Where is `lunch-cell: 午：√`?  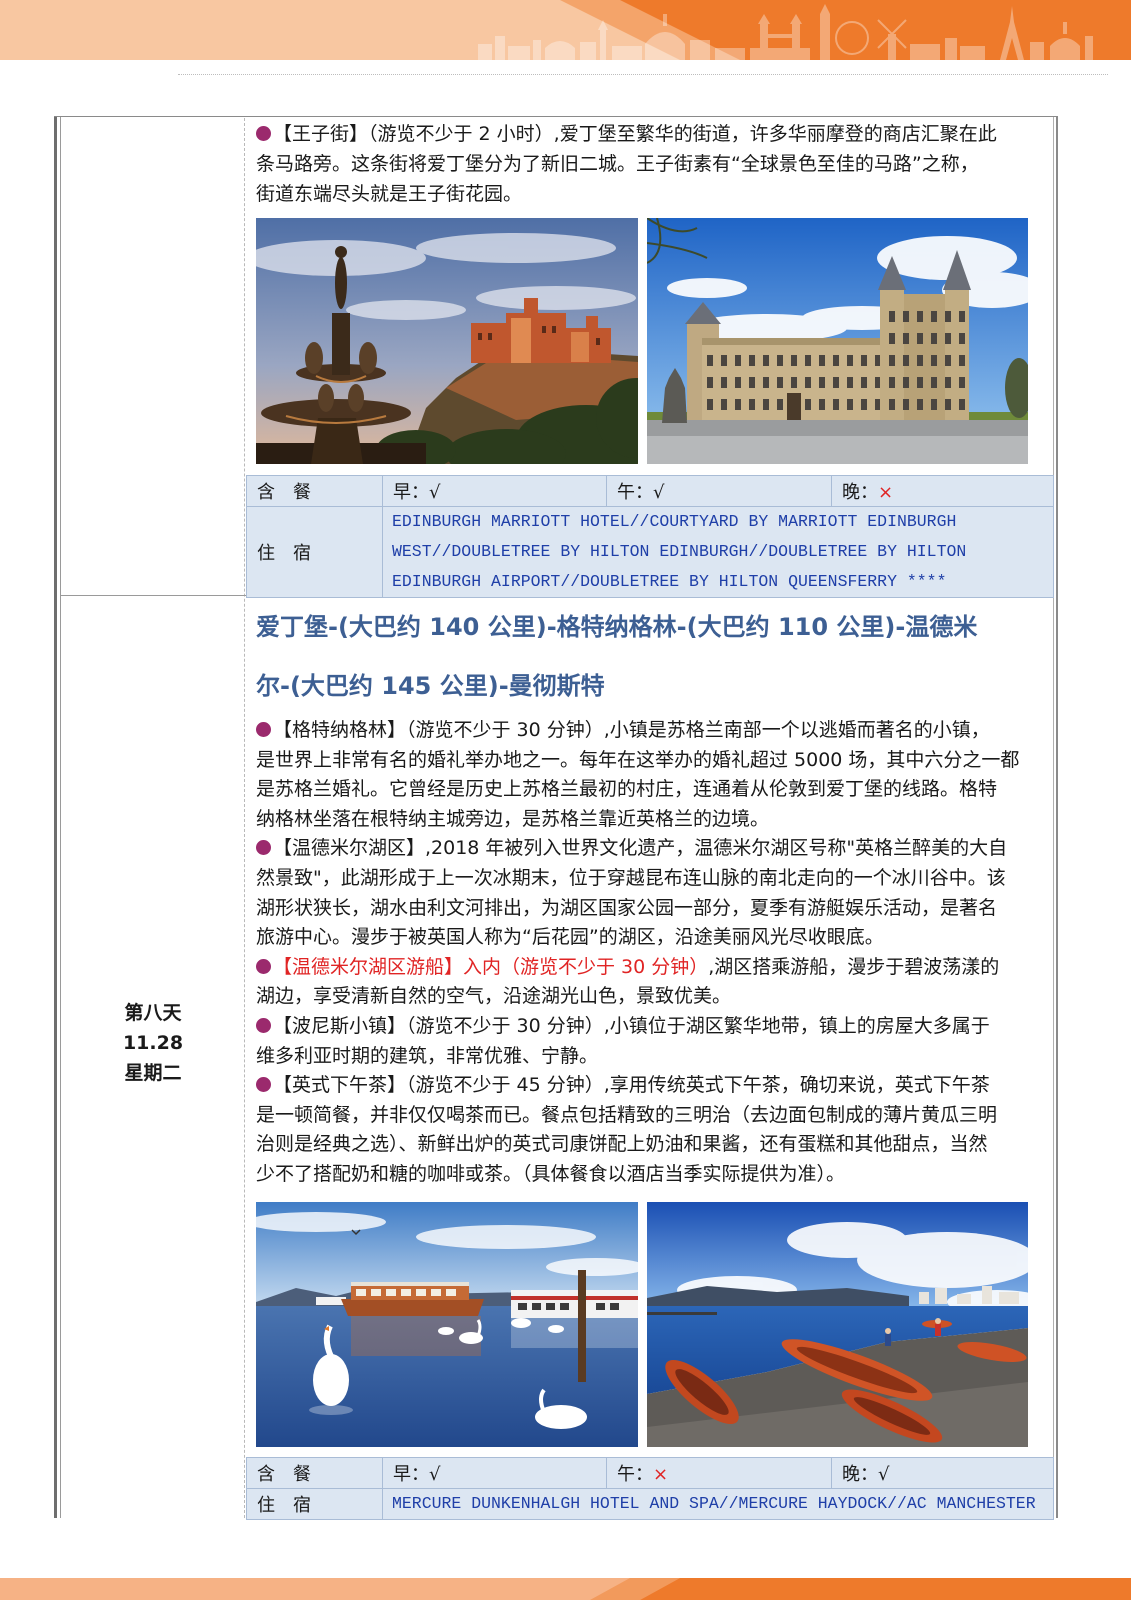 lunch-cell: 午：√ is located at coordinates (719, 491).